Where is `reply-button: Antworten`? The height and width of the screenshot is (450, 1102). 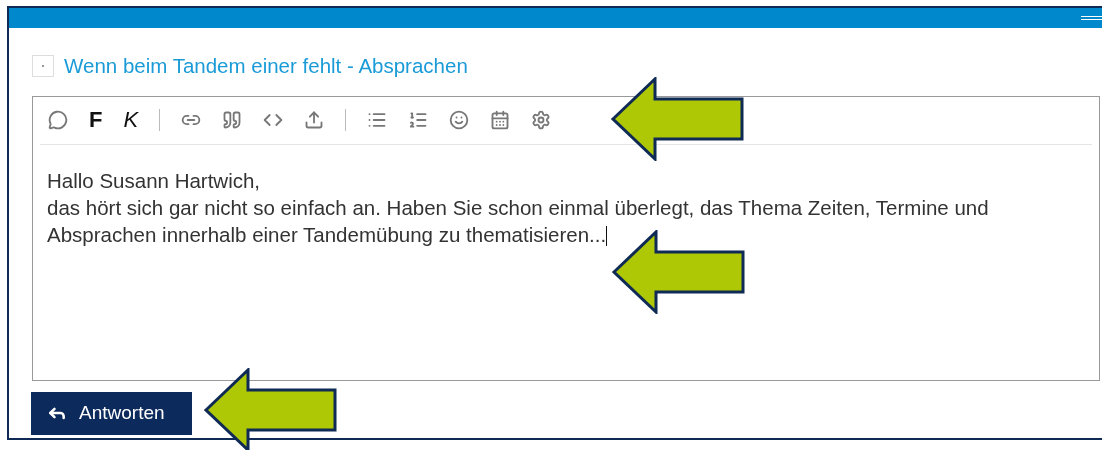 reply-button: Antworten is located at coordinates (111, 413).